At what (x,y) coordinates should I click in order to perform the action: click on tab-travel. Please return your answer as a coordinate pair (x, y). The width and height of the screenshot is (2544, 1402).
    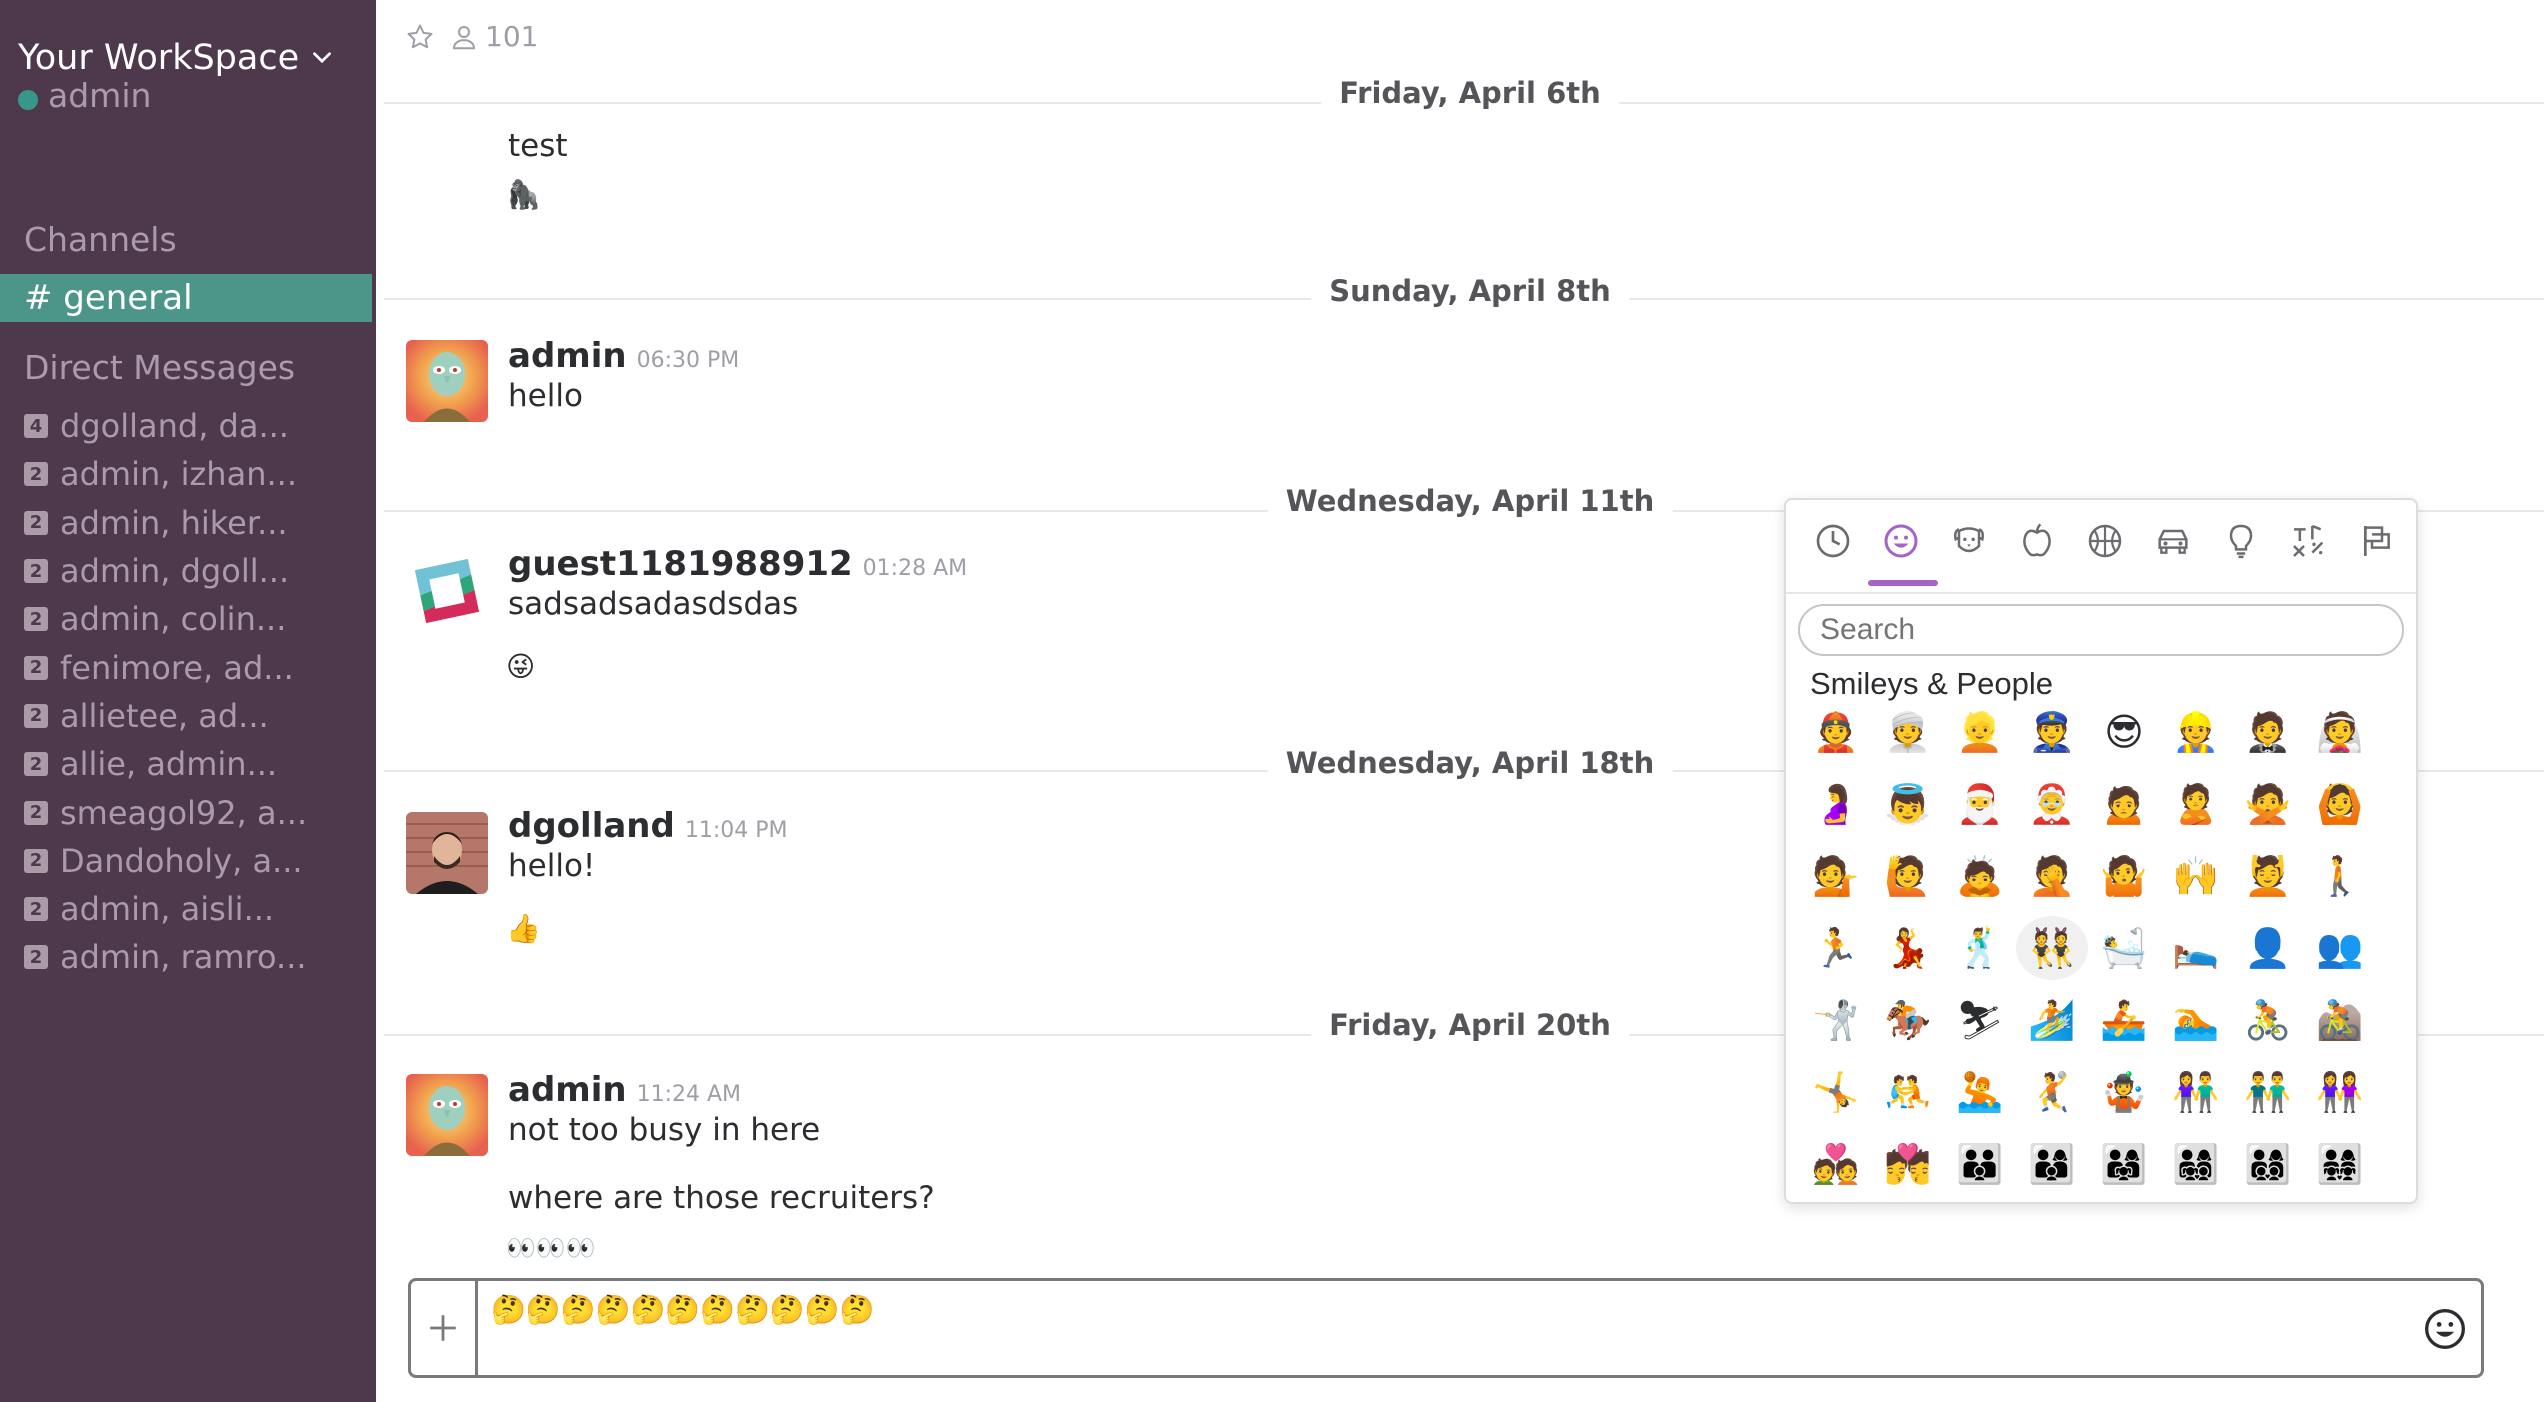
    Looking at the image, I should click on (2173, 541).